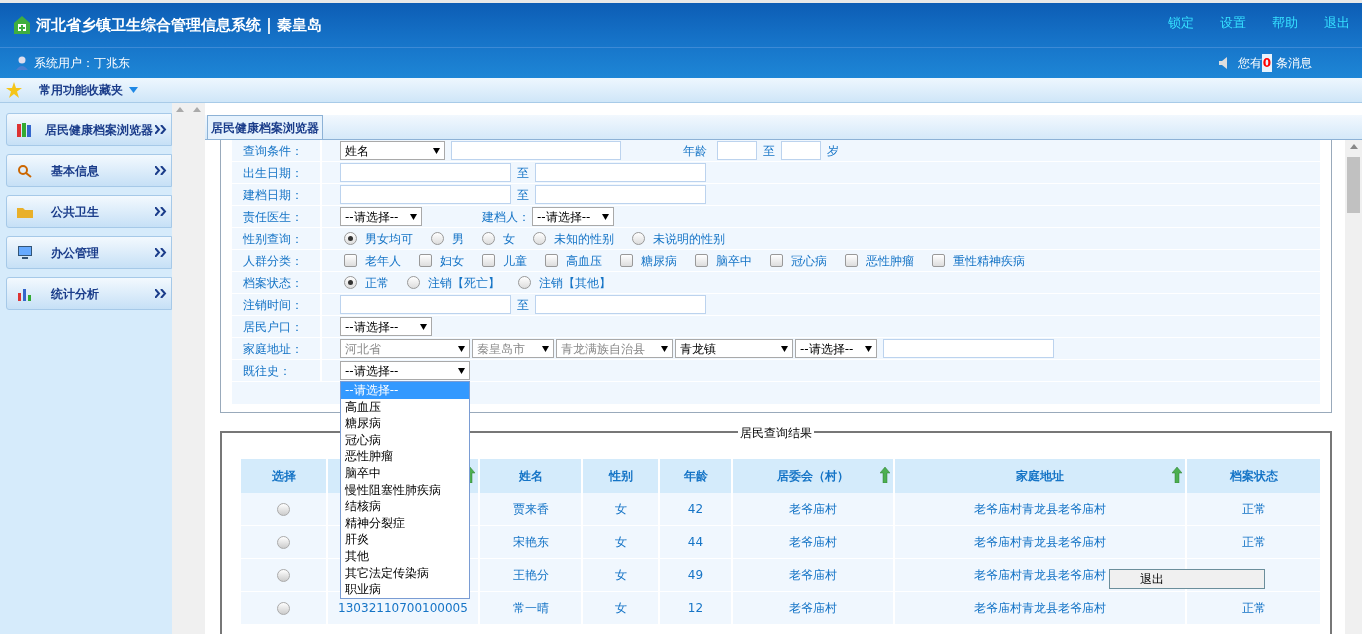 The image size is (1362, 634). What do you see at coordinates (506, 217) in the screenshot?
I see `field-label: 建档人：` at bounding box center [506, 217].